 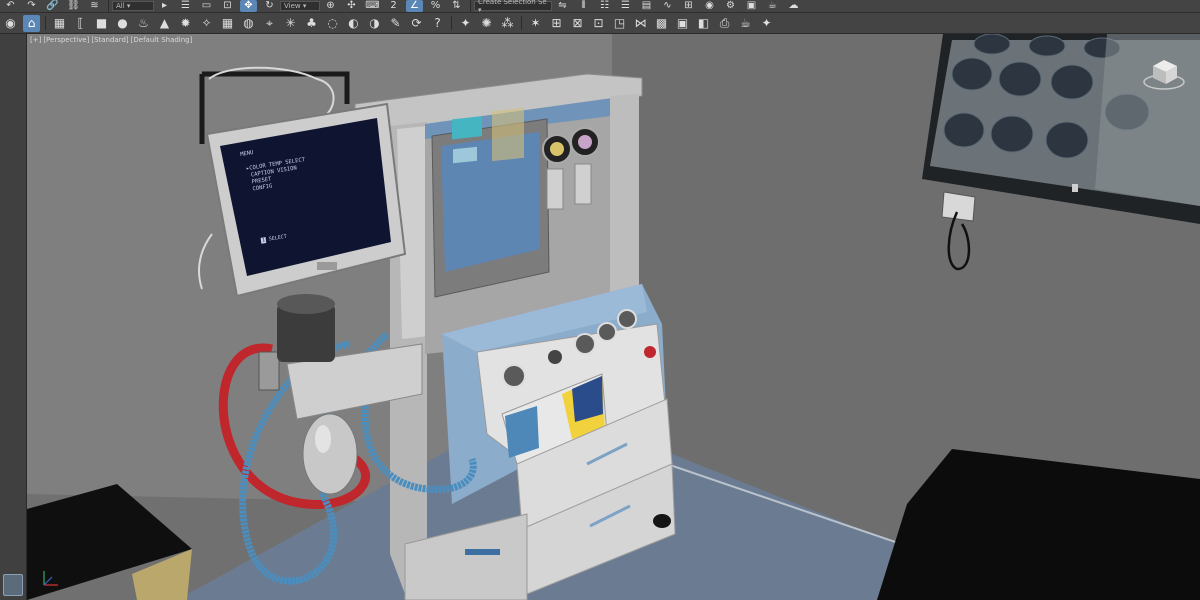 What do you see at coordinates (31, 23) in the screenshot?
I see `home-grid-icon: ⌂` at bounding box center [31, 23].